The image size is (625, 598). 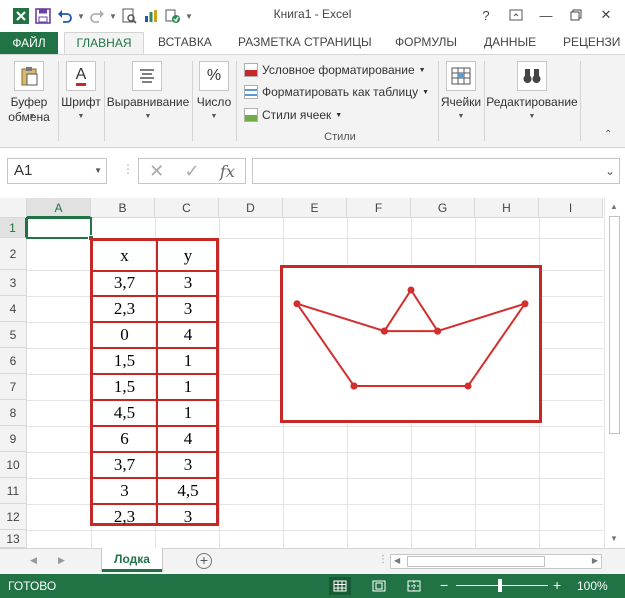 What do you see at coordinates (124, 491) in the screenshot?
I see `table-cell-x: 3` at bounding box center [124, 491].